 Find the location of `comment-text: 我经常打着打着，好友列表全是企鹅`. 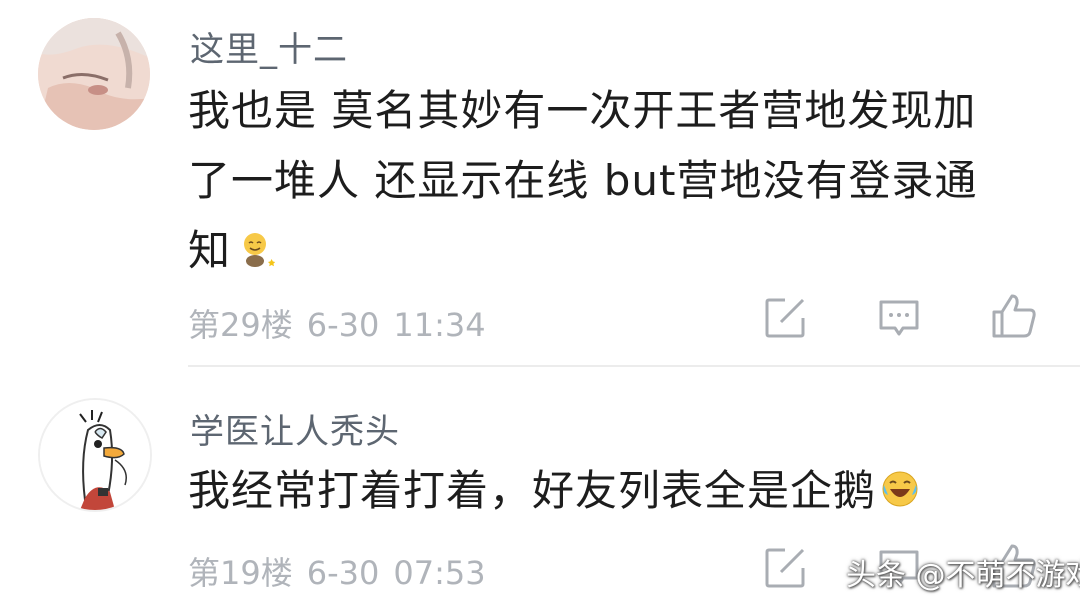

comment-text: 我经常打着打着，好友列表全是企鹅 is located at coordinates (608, 491).